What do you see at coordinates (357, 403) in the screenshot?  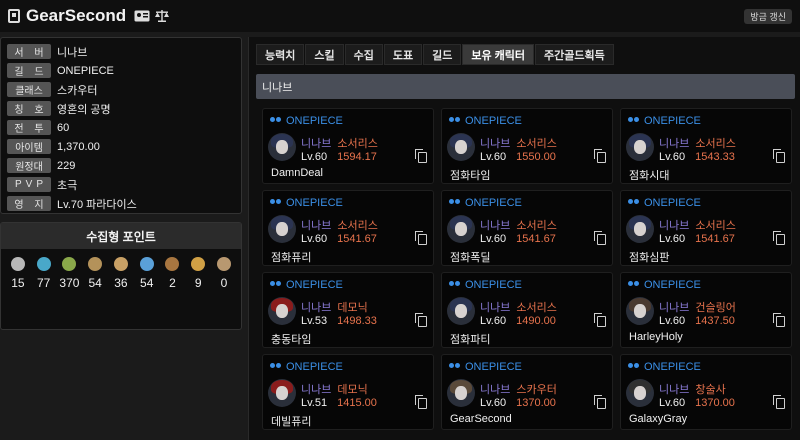 I see `card-item-level: 1415.00` at bounding box center [357, 403].